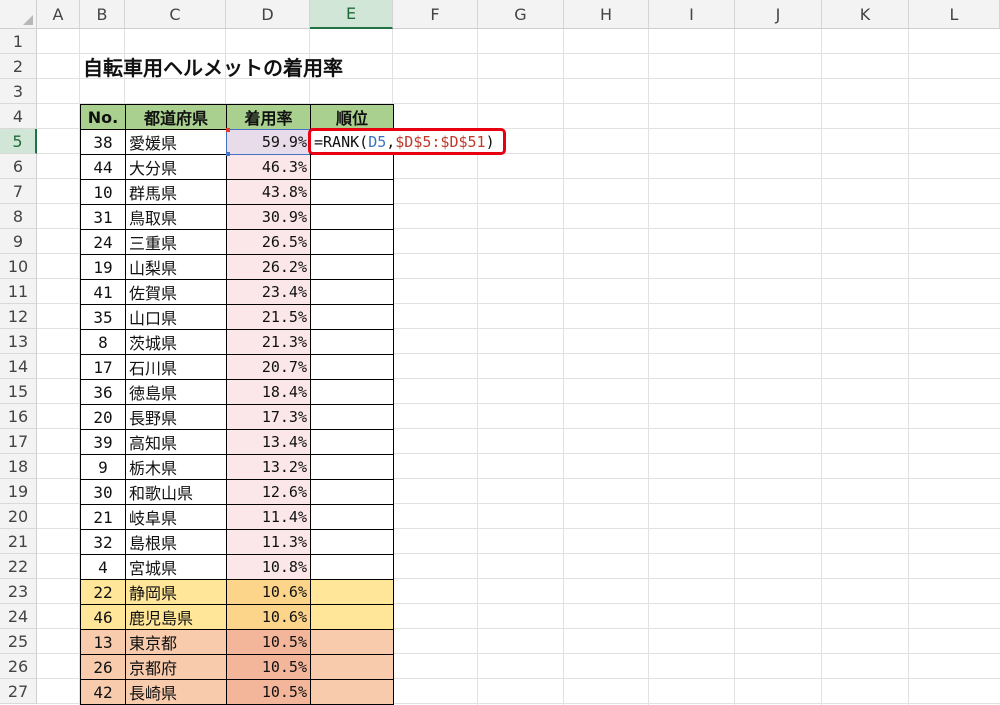 This screenshot has height=705, width=1000. What do you see at coordinates (176, 542) in the screenshot?
I see `table-cell-prefecture: 島根県` at bounding box center [176, 542].